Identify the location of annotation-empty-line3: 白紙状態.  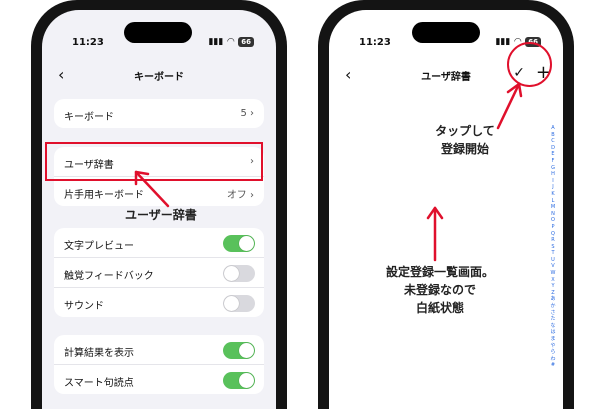
(439, 308).